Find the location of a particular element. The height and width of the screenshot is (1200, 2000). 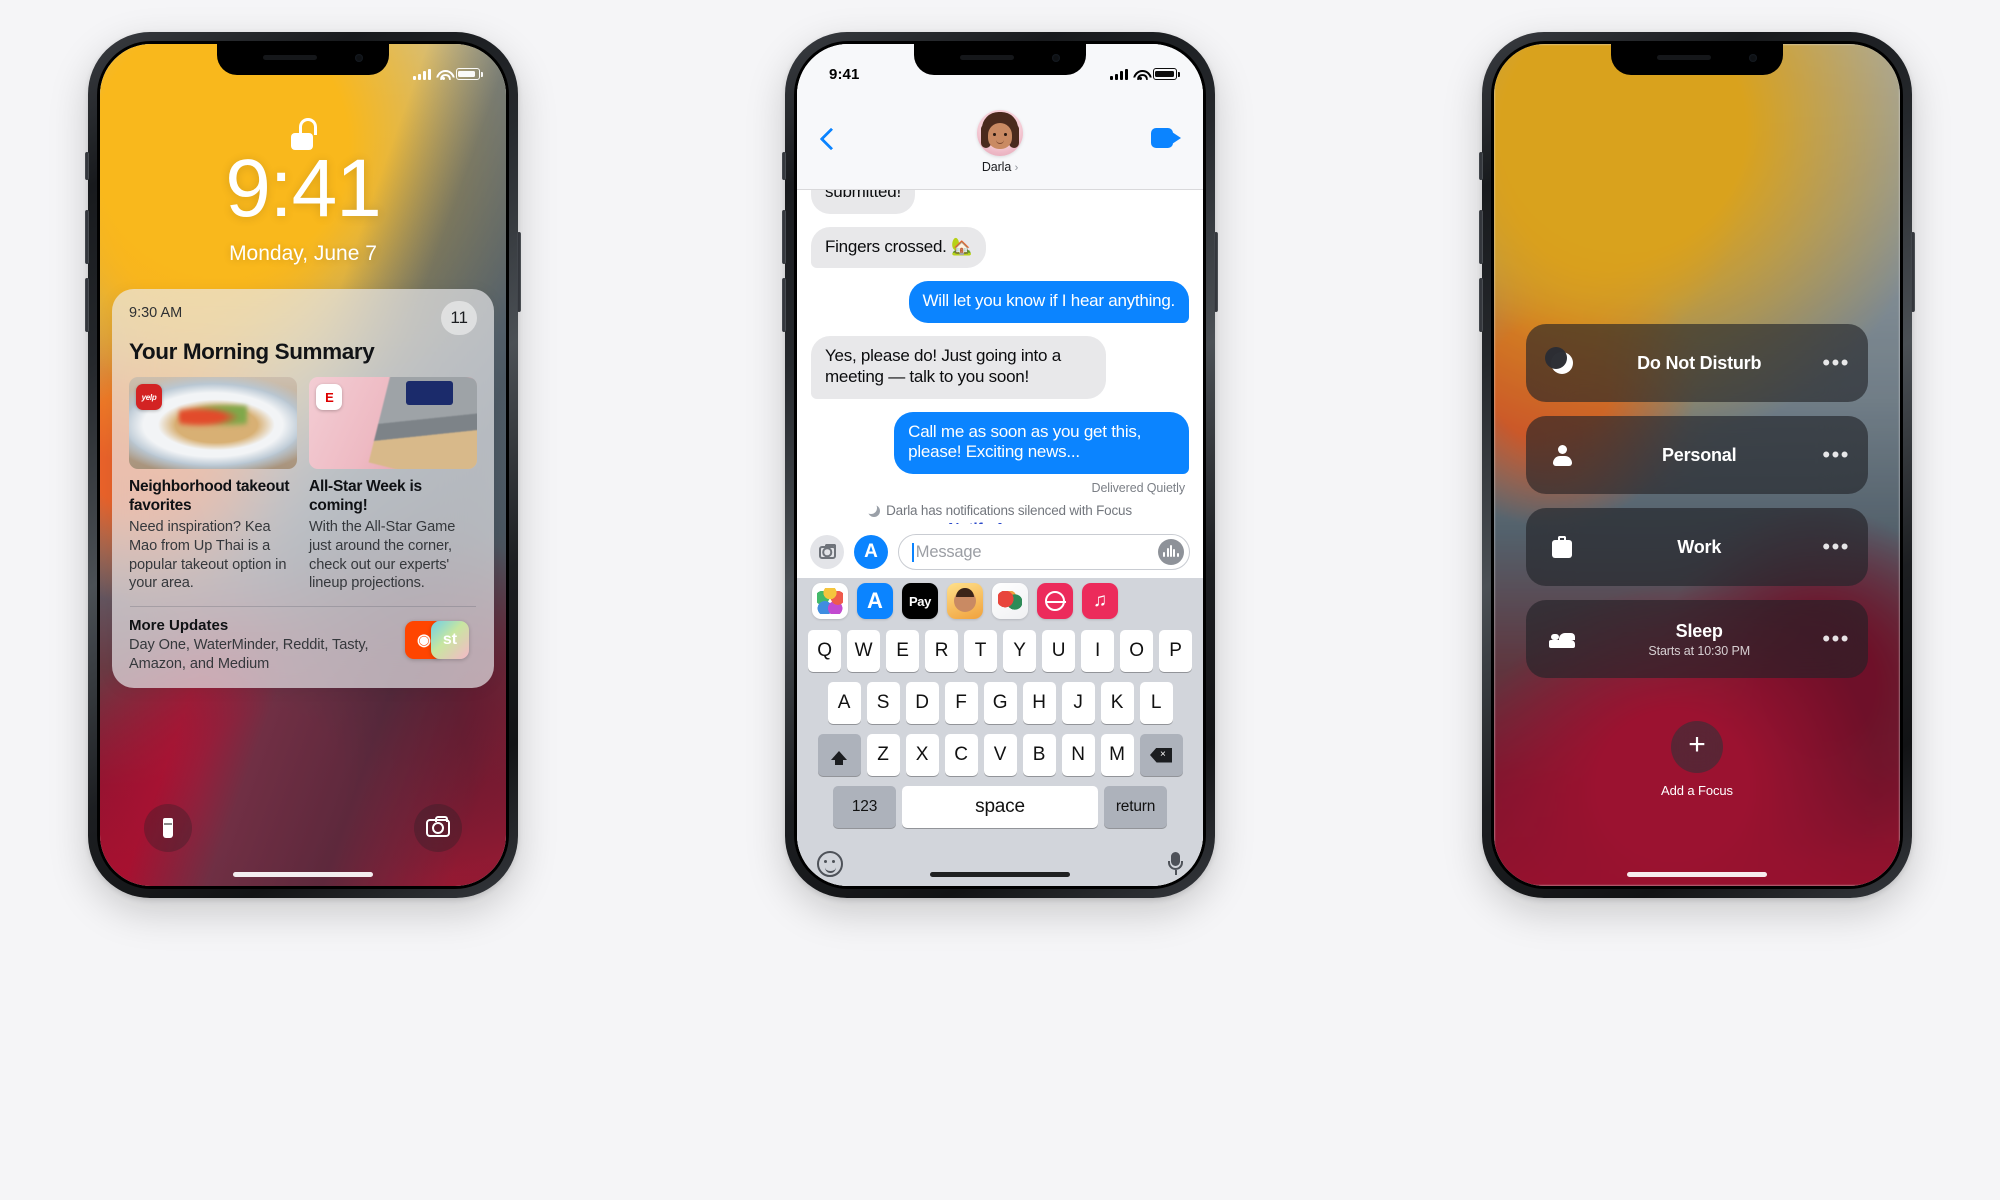

key-o: O is located at coordinates (1136, 651).